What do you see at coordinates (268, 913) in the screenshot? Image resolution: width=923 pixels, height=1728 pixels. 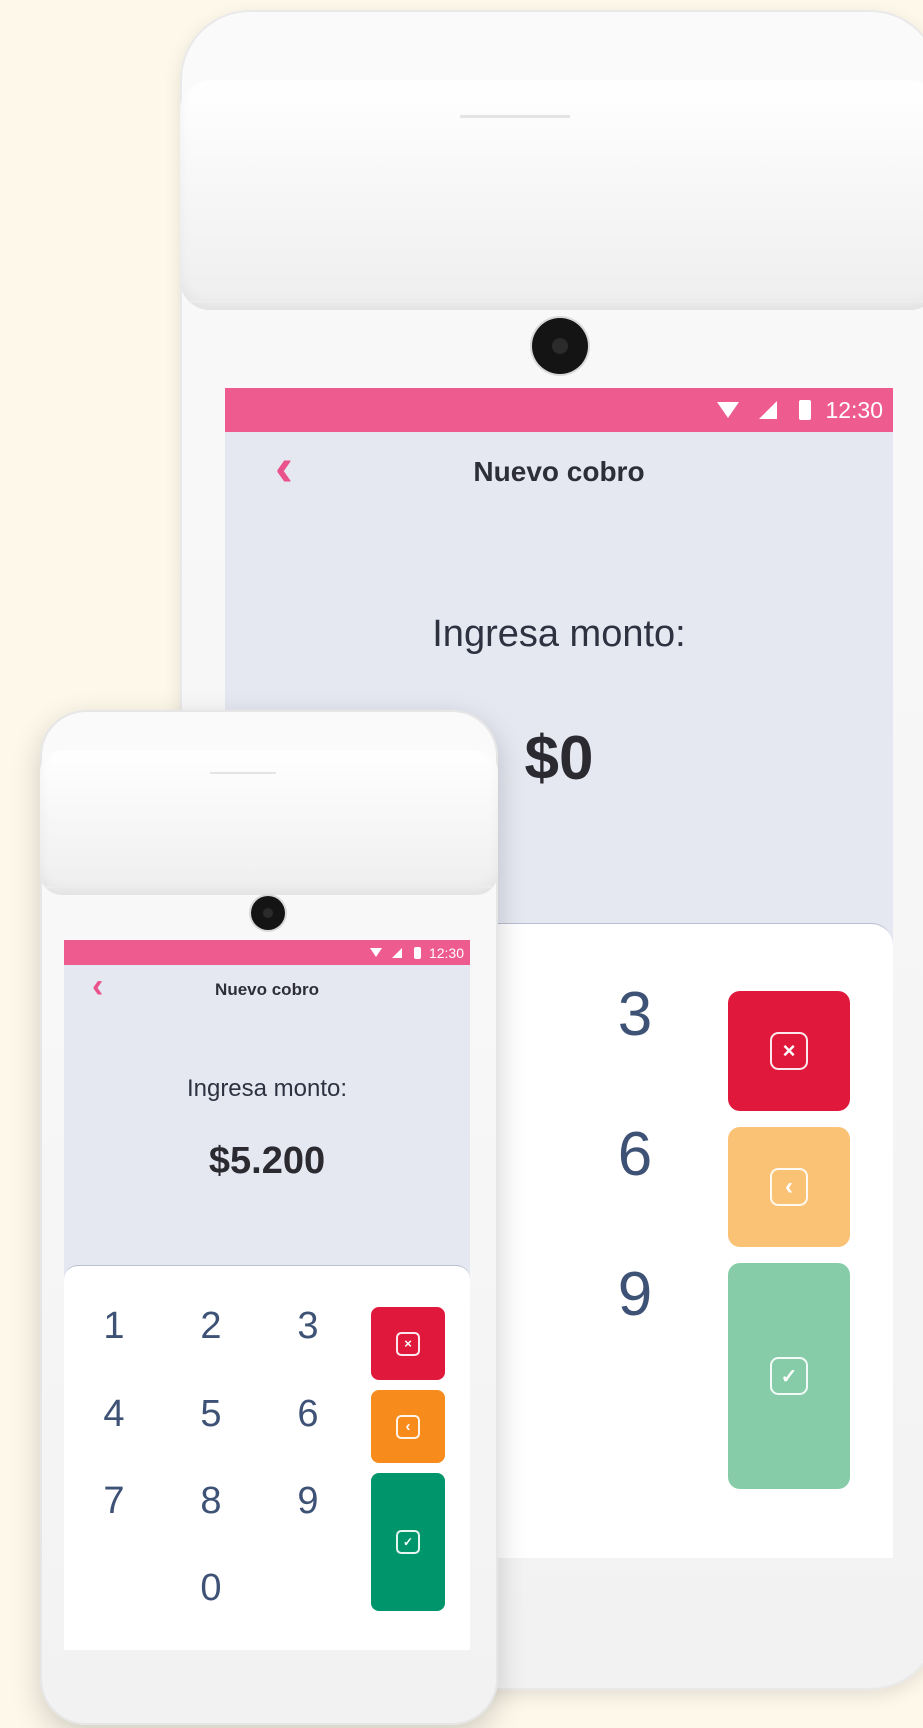 I see `small-camera-icon` at bounding box center [268, 913].